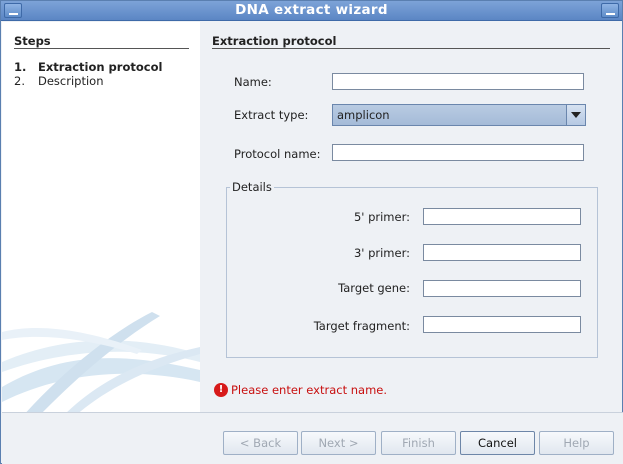  I want to click on cancel-button: Cancel, so click(497, 443).